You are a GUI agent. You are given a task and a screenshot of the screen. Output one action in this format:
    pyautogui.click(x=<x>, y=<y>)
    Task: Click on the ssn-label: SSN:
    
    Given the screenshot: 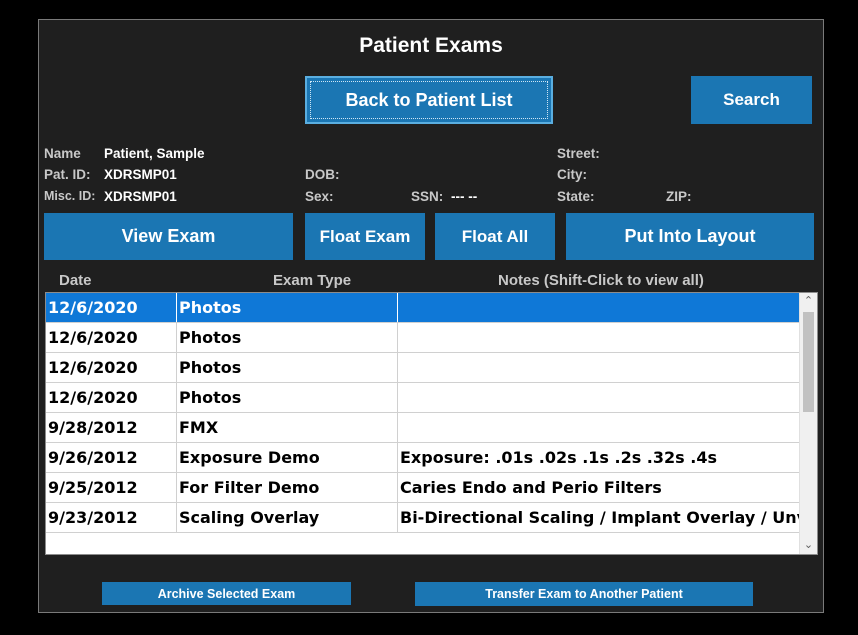 What is the action you would take?
    pyautogui.click(x=427, y=196)
    